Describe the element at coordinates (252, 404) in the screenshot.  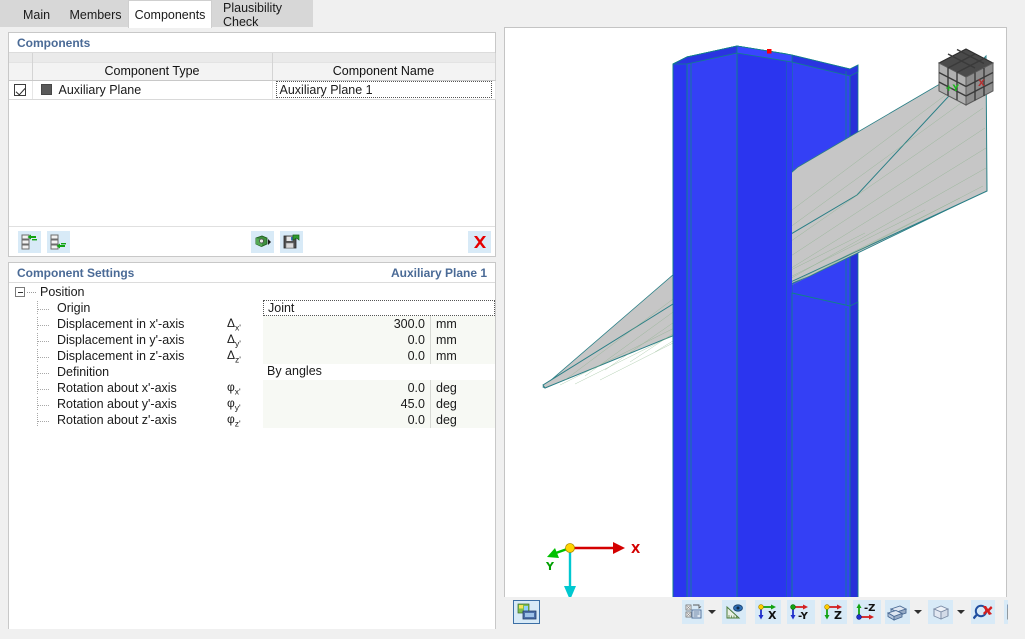
I see `settings-row-rotation-y: Rotation about y'-axis φy' 45.0 deg` at that location.